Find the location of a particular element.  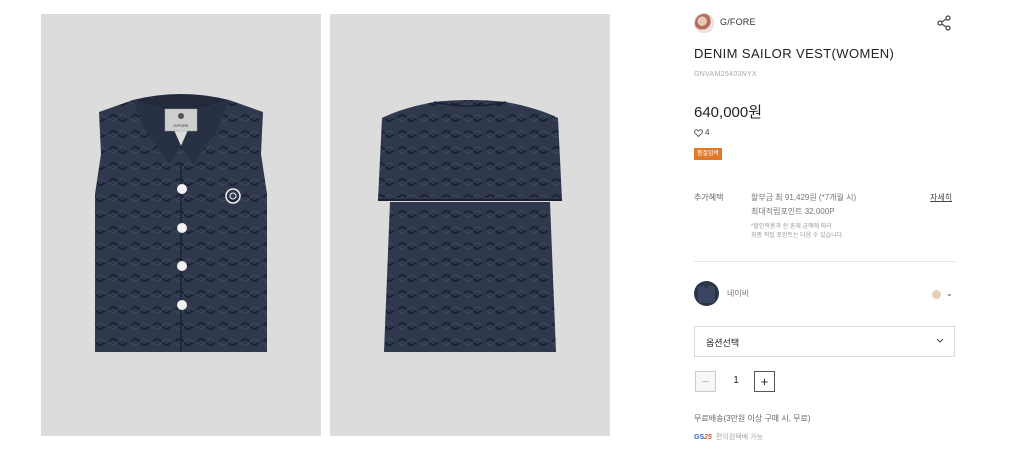

gs25-logo: GS25 is located at coordinates (703, 437).